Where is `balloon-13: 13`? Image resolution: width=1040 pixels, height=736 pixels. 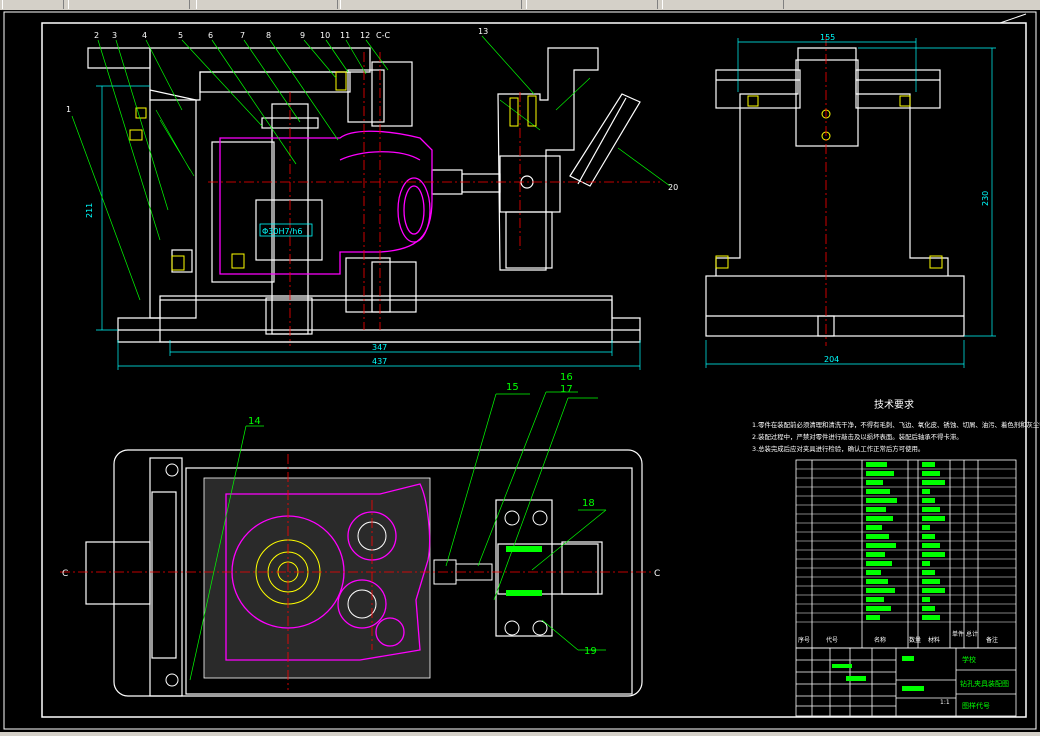
balloon-13: 13 is located at coordinates (483, 31).